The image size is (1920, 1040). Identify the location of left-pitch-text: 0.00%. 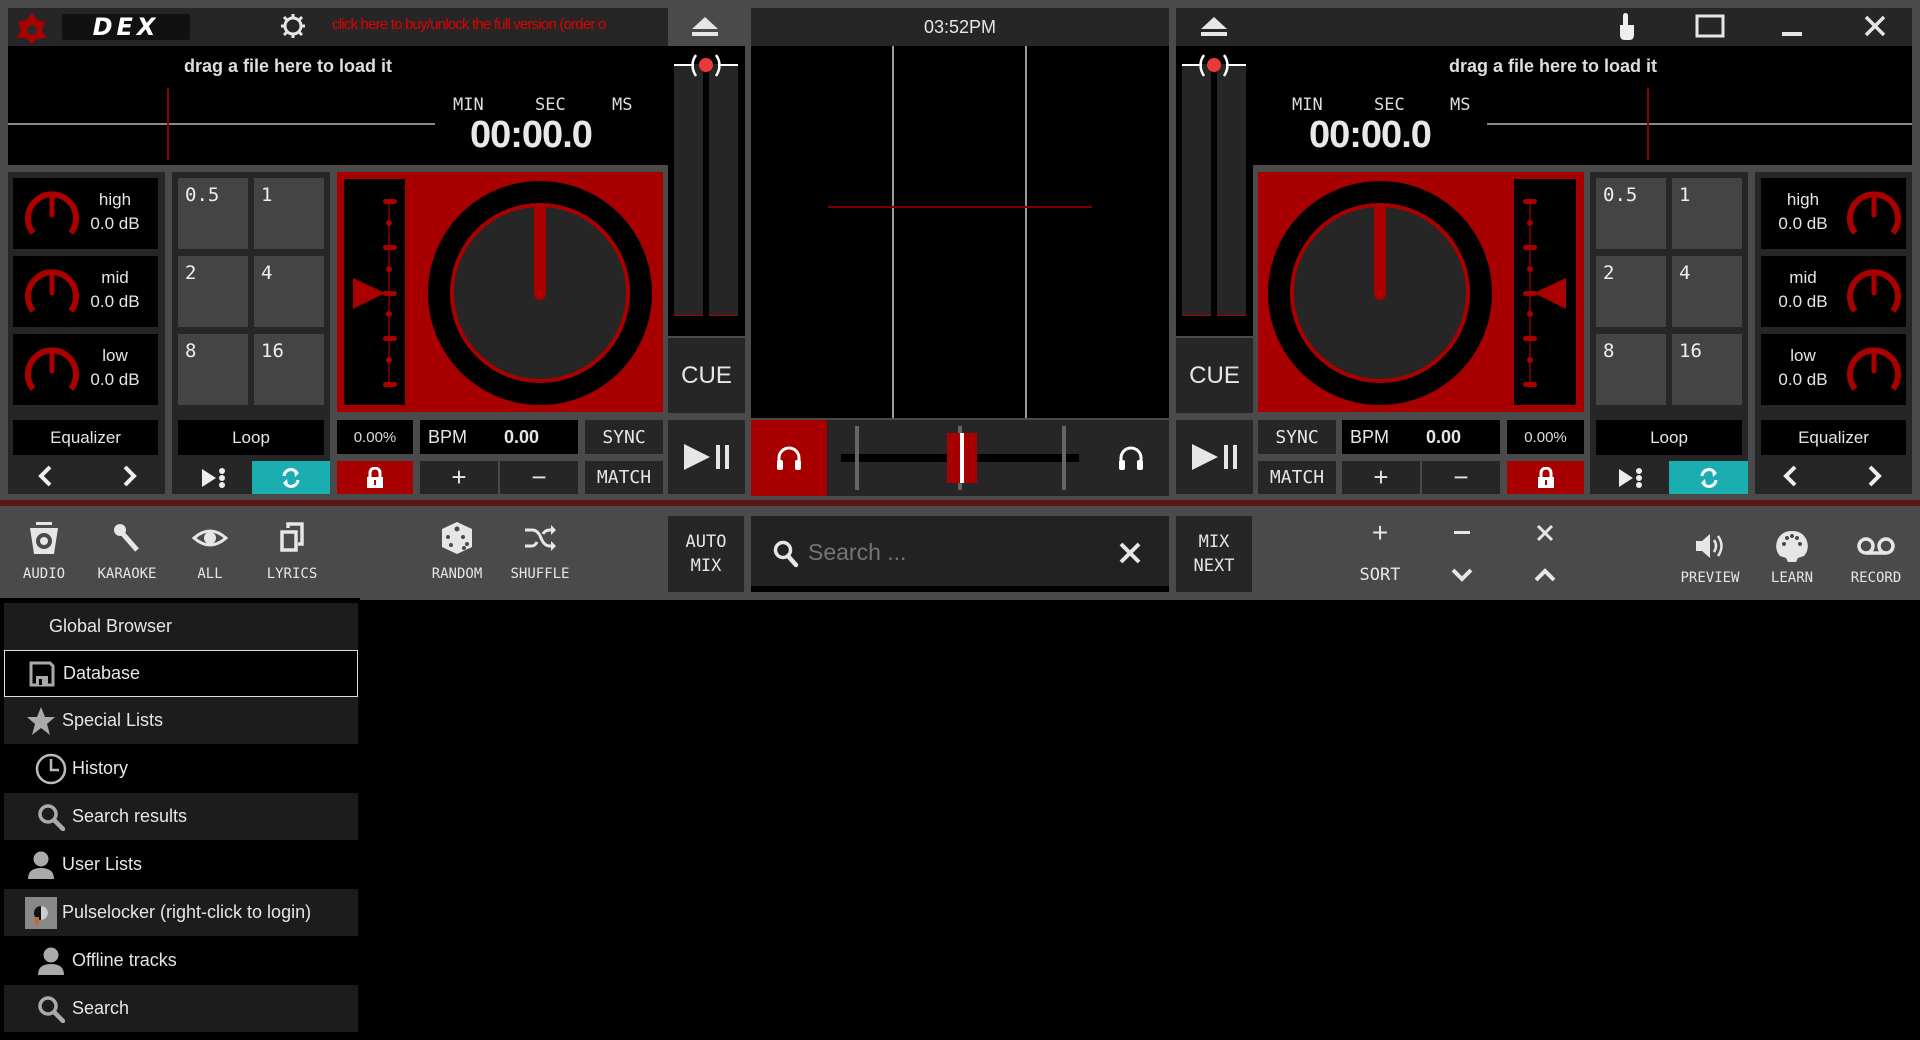
(375, 437).